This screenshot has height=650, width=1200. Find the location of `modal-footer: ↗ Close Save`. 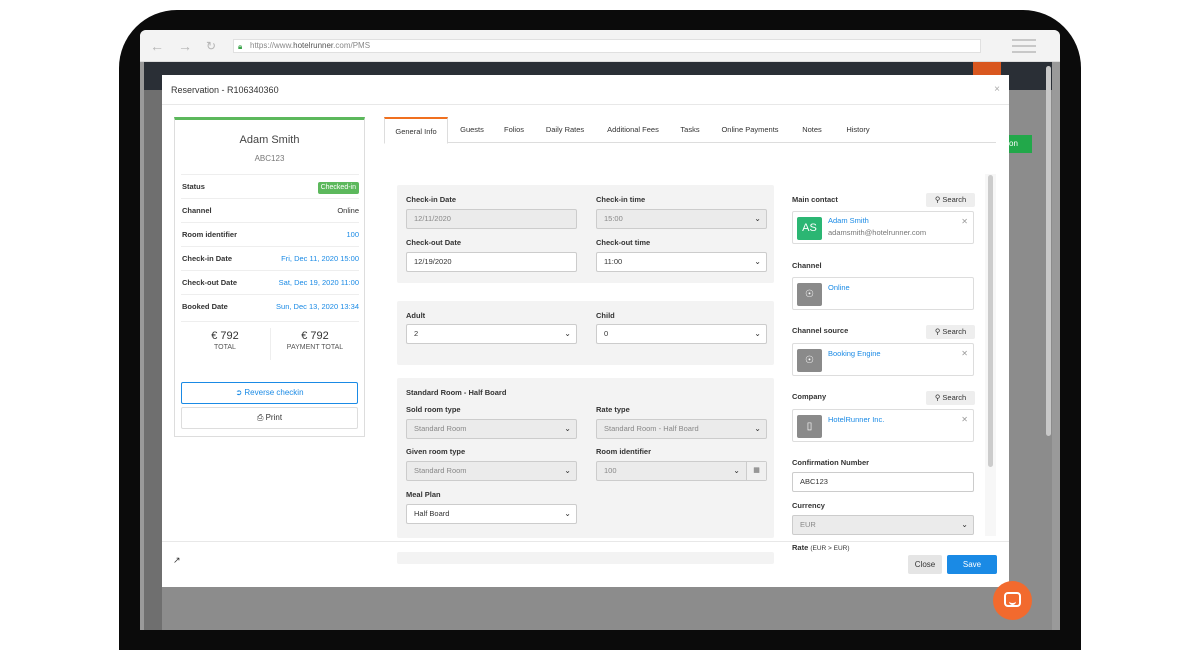

modal-footer: ↗ Close Save is located at coordinates (585, 564).